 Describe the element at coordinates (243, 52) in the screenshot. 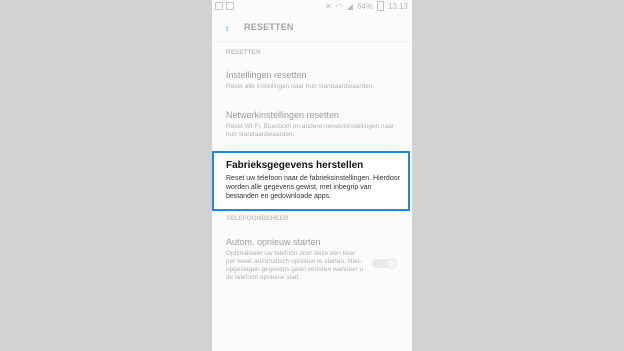

I see `section-header-resetten: RESETTEN` at that location.